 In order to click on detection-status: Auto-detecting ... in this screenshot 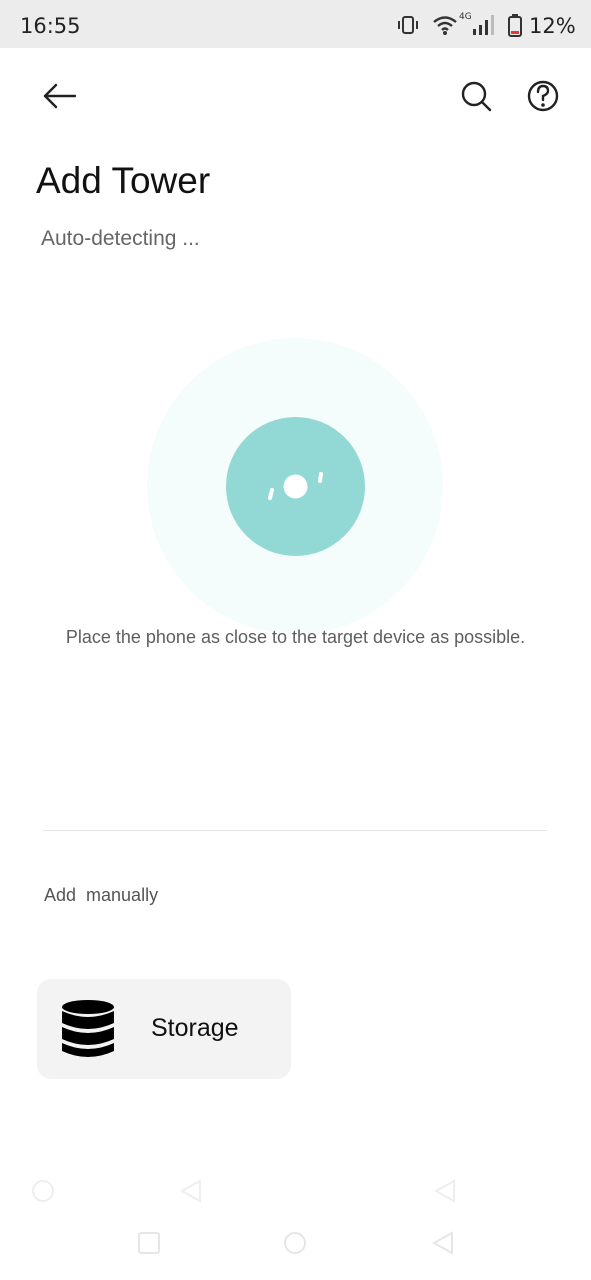, I will do `click(120, 238)`.